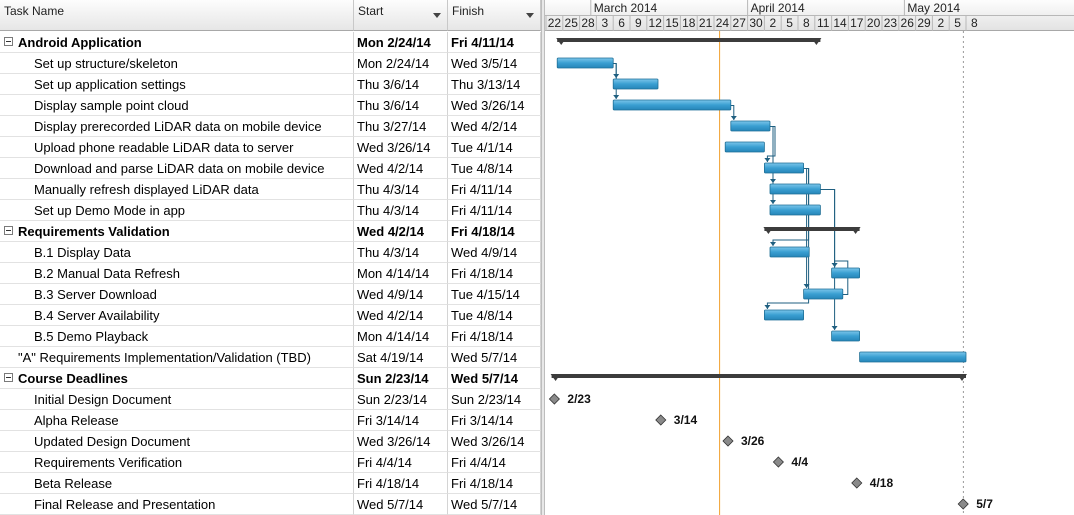  Describe the element at coordinates (270, 294) in the screenshot. I see `task-row: B.3 Server Download Wed 4/9/14 Tue 4/15/14` at that location.